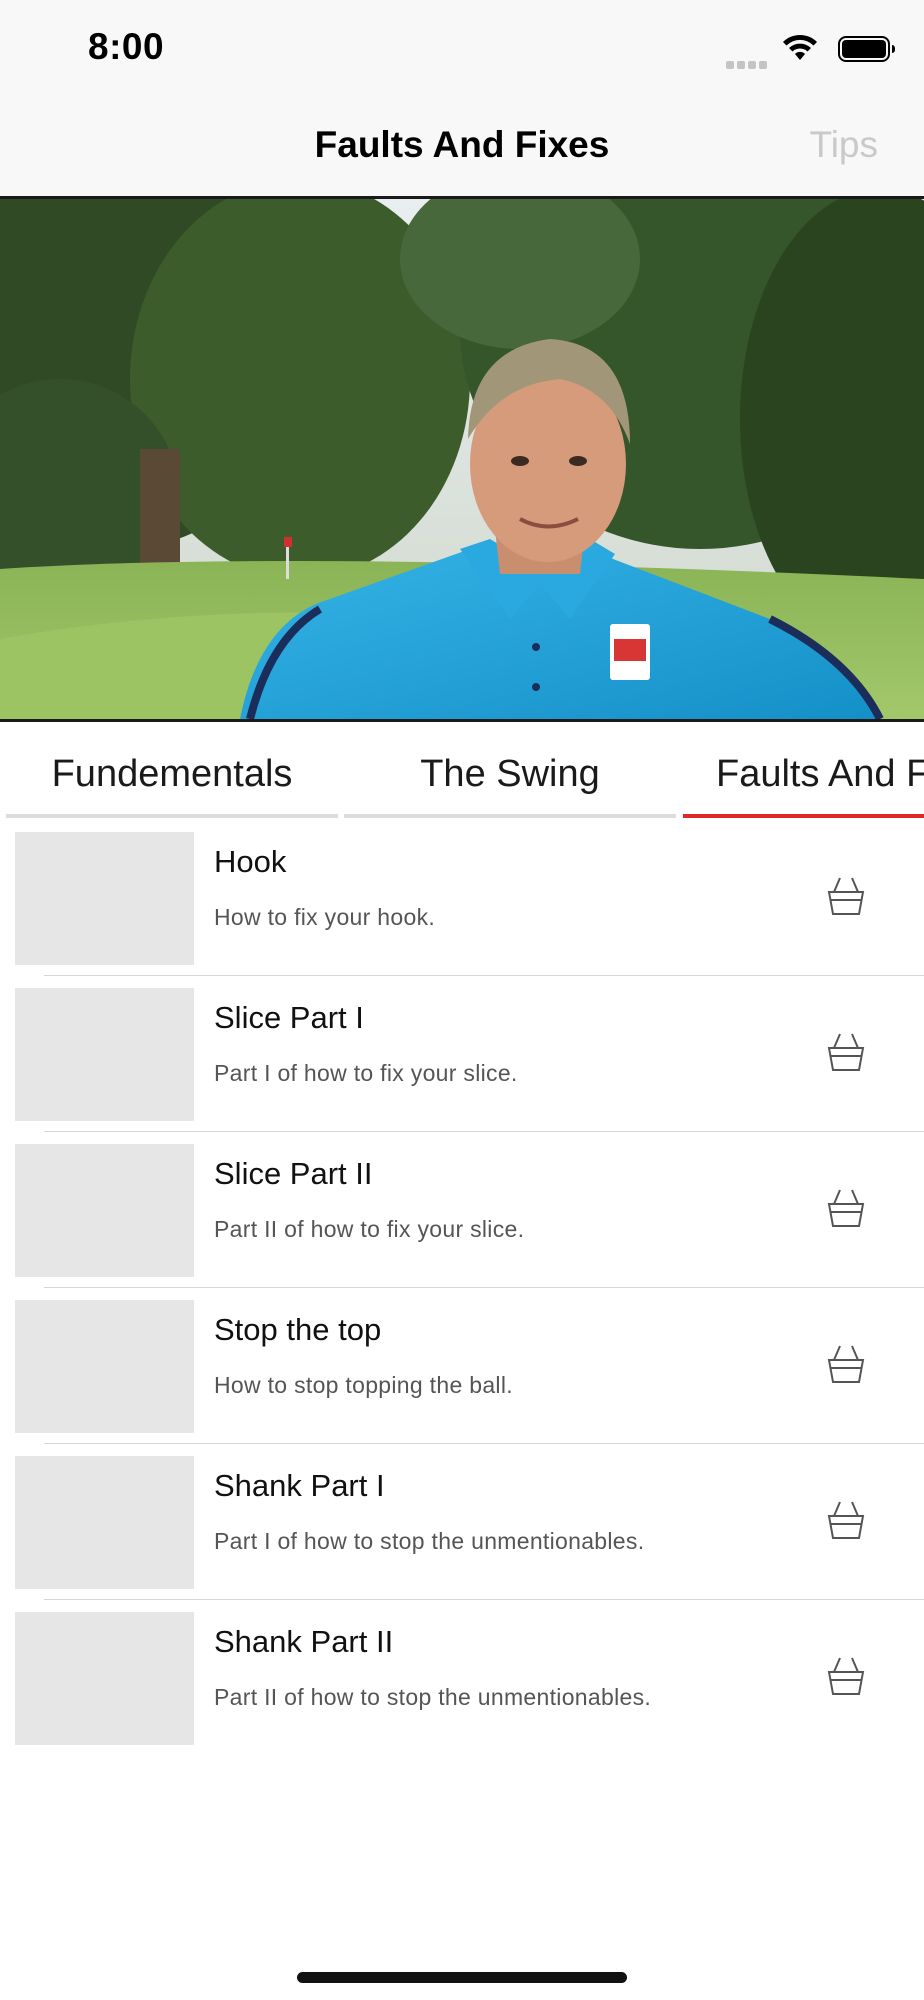 This screenshot has width=924, height=2000. Describe the element at coordinates (803, 816) in the screenshot. I see `tab-indicator-active` at that location.